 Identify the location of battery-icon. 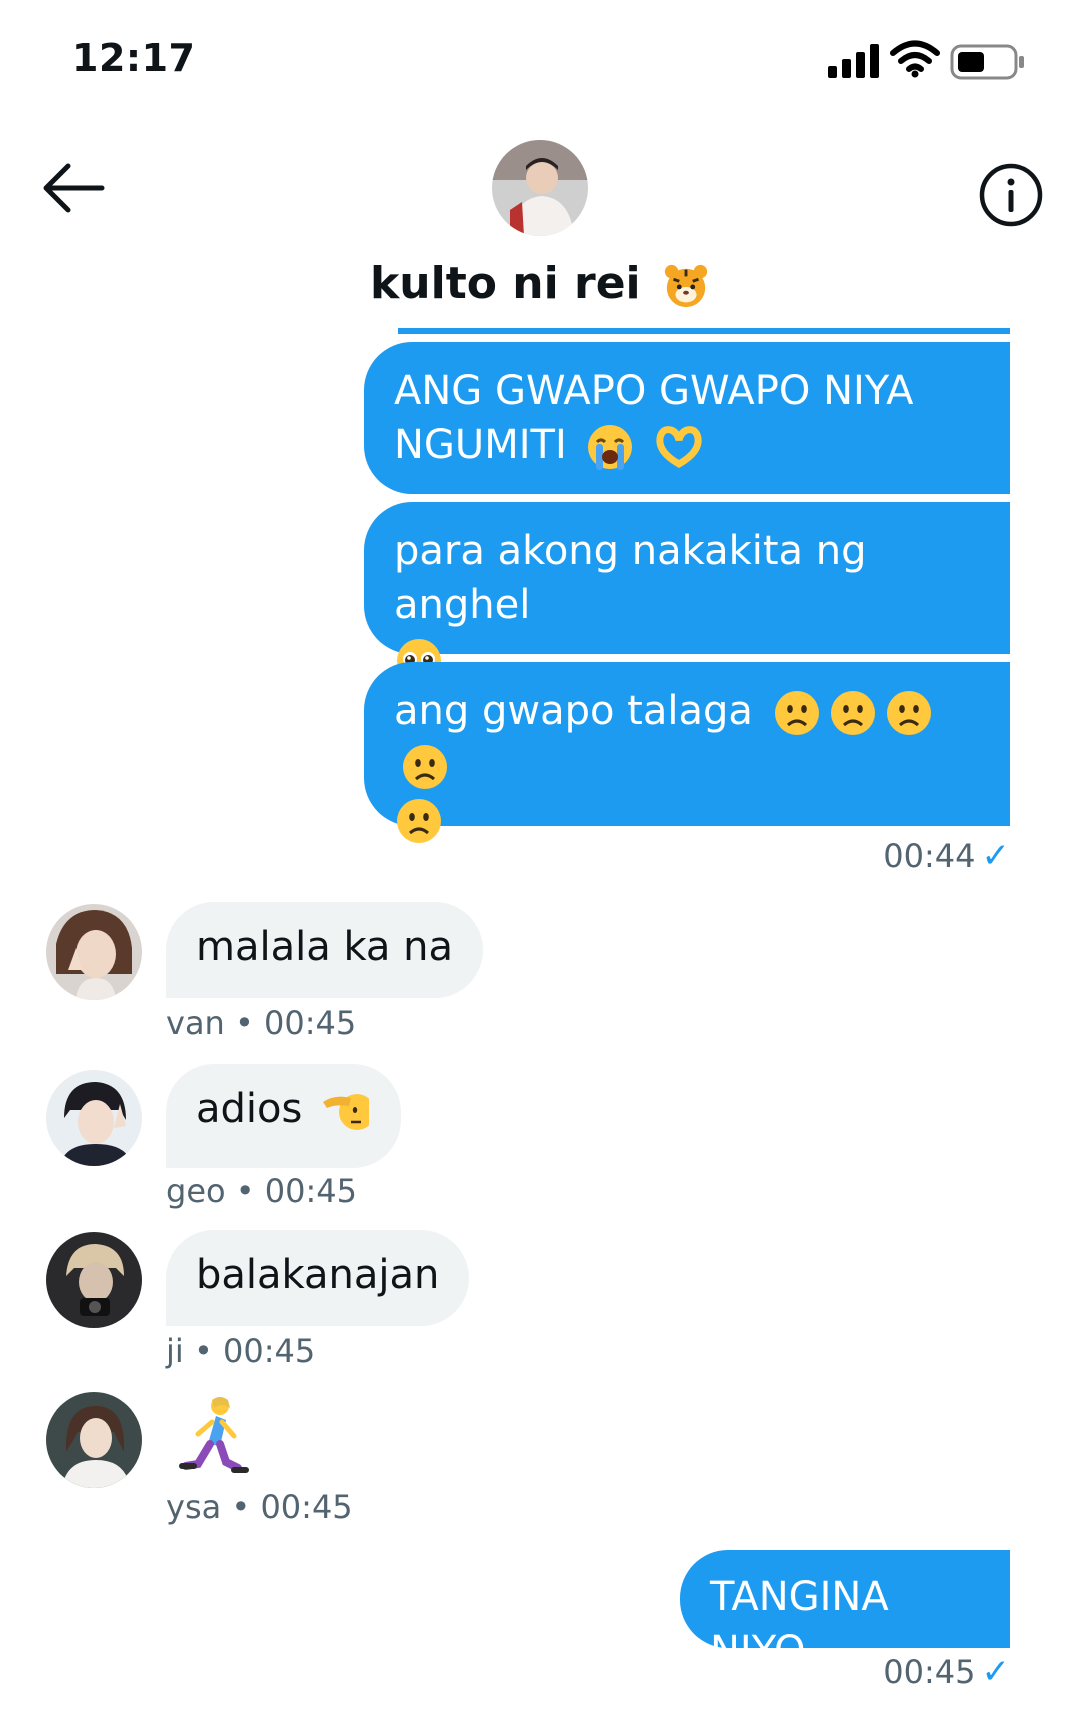
(987, 62).